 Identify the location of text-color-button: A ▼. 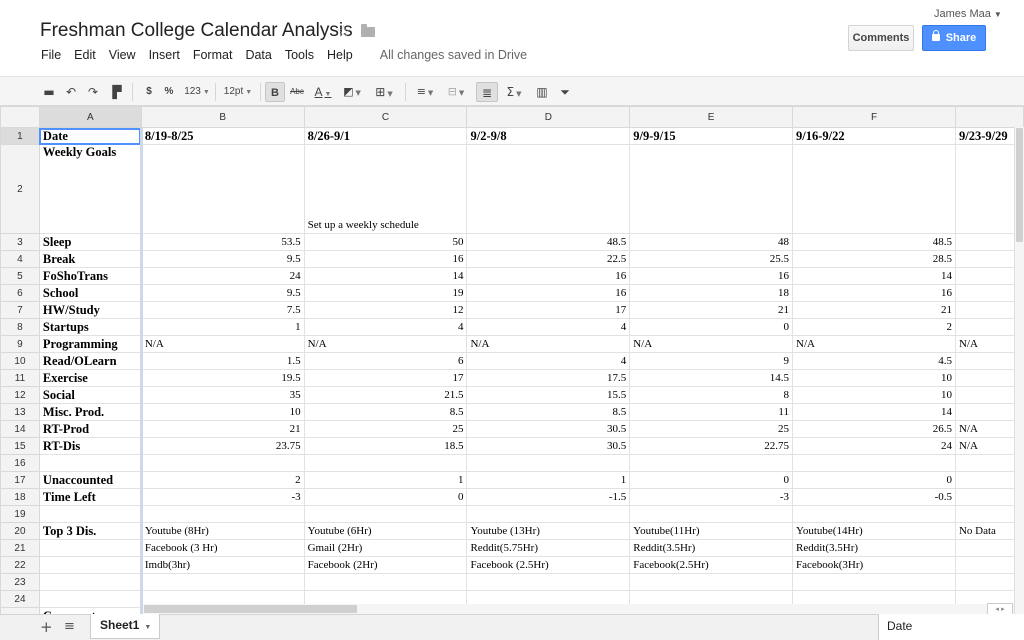
(323, 92).